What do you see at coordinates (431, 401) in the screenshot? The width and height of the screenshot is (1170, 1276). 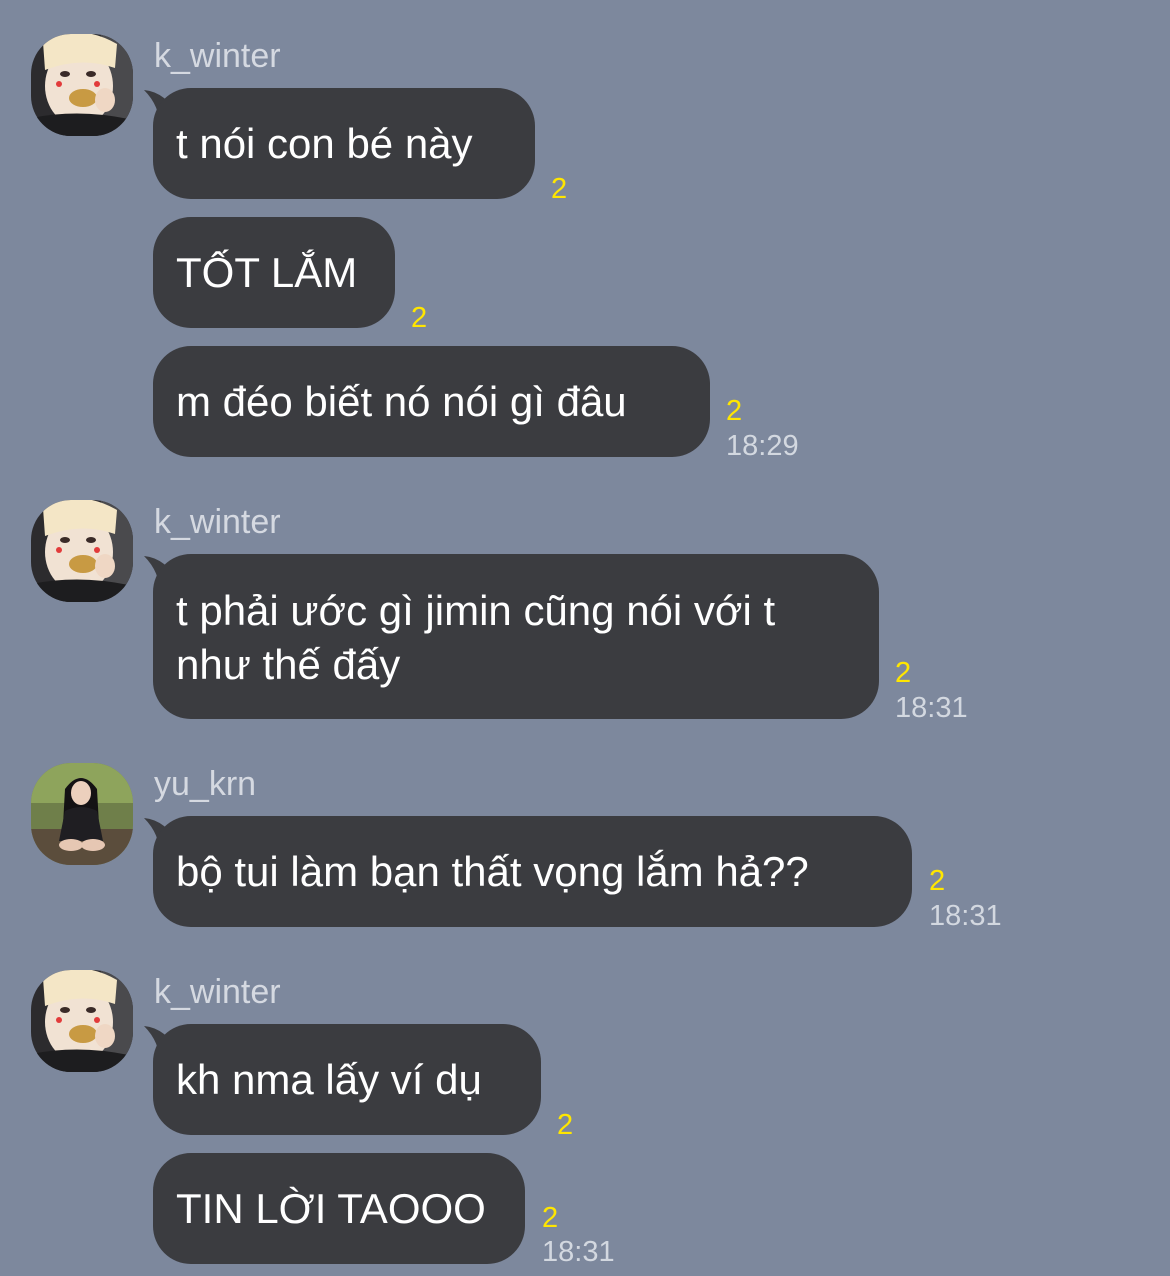 I see `message-bubble: m đéo biết nó nói gì đâu` at bounding box center [431, 401].